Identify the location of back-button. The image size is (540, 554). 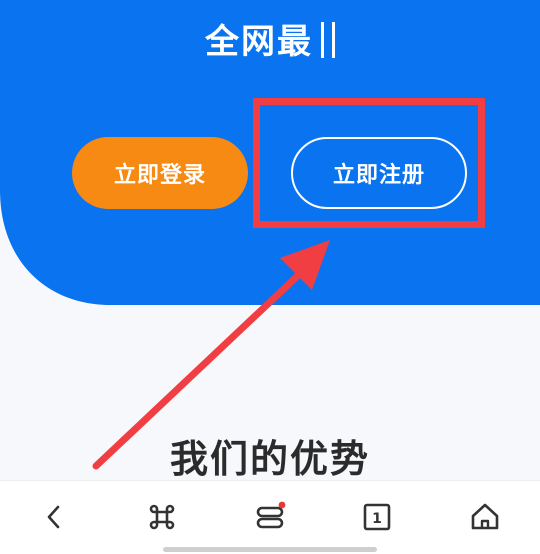
(54, 517).